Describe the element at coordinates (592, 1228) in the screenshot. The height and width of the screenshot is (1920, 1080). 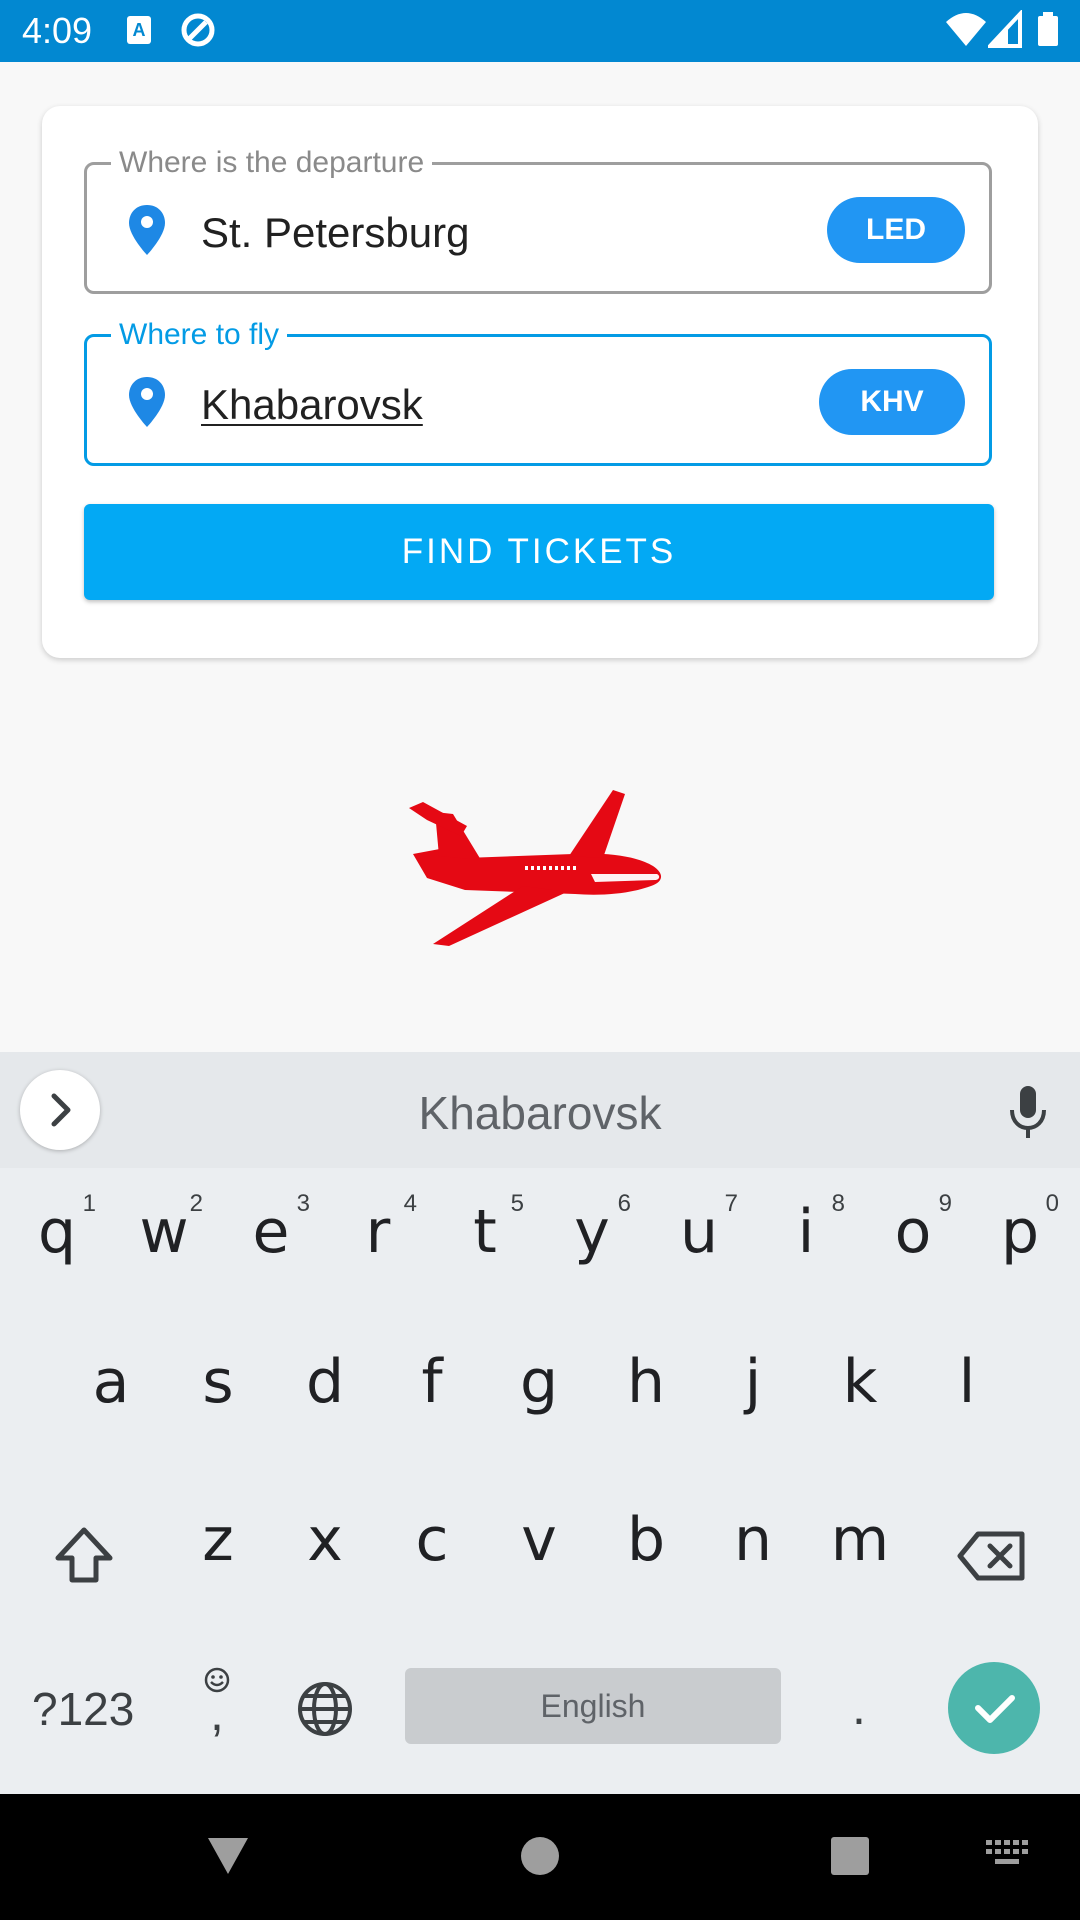
I see `key-y: y6` at that location.